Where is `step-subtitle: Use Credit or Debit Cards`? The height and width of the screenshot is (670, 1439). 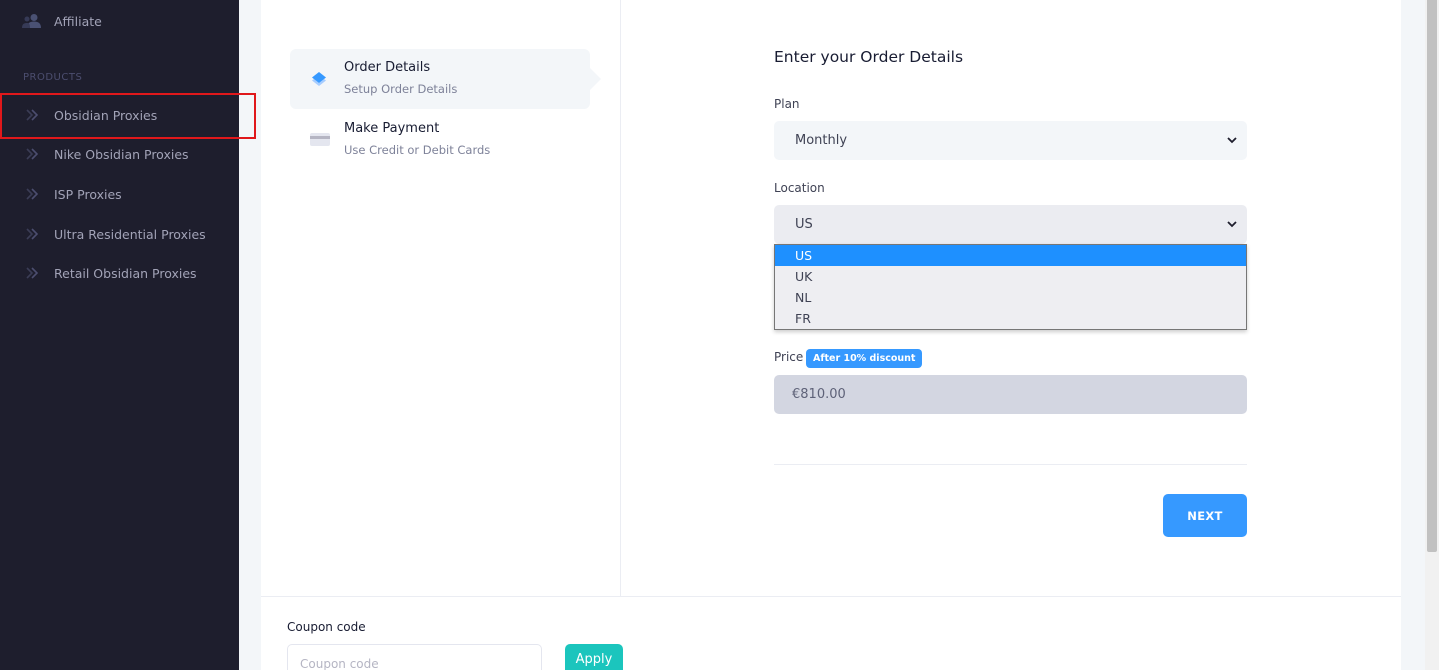 step-subtitle: Use Credit or Debit Cards is located at coordinates (417, 150).